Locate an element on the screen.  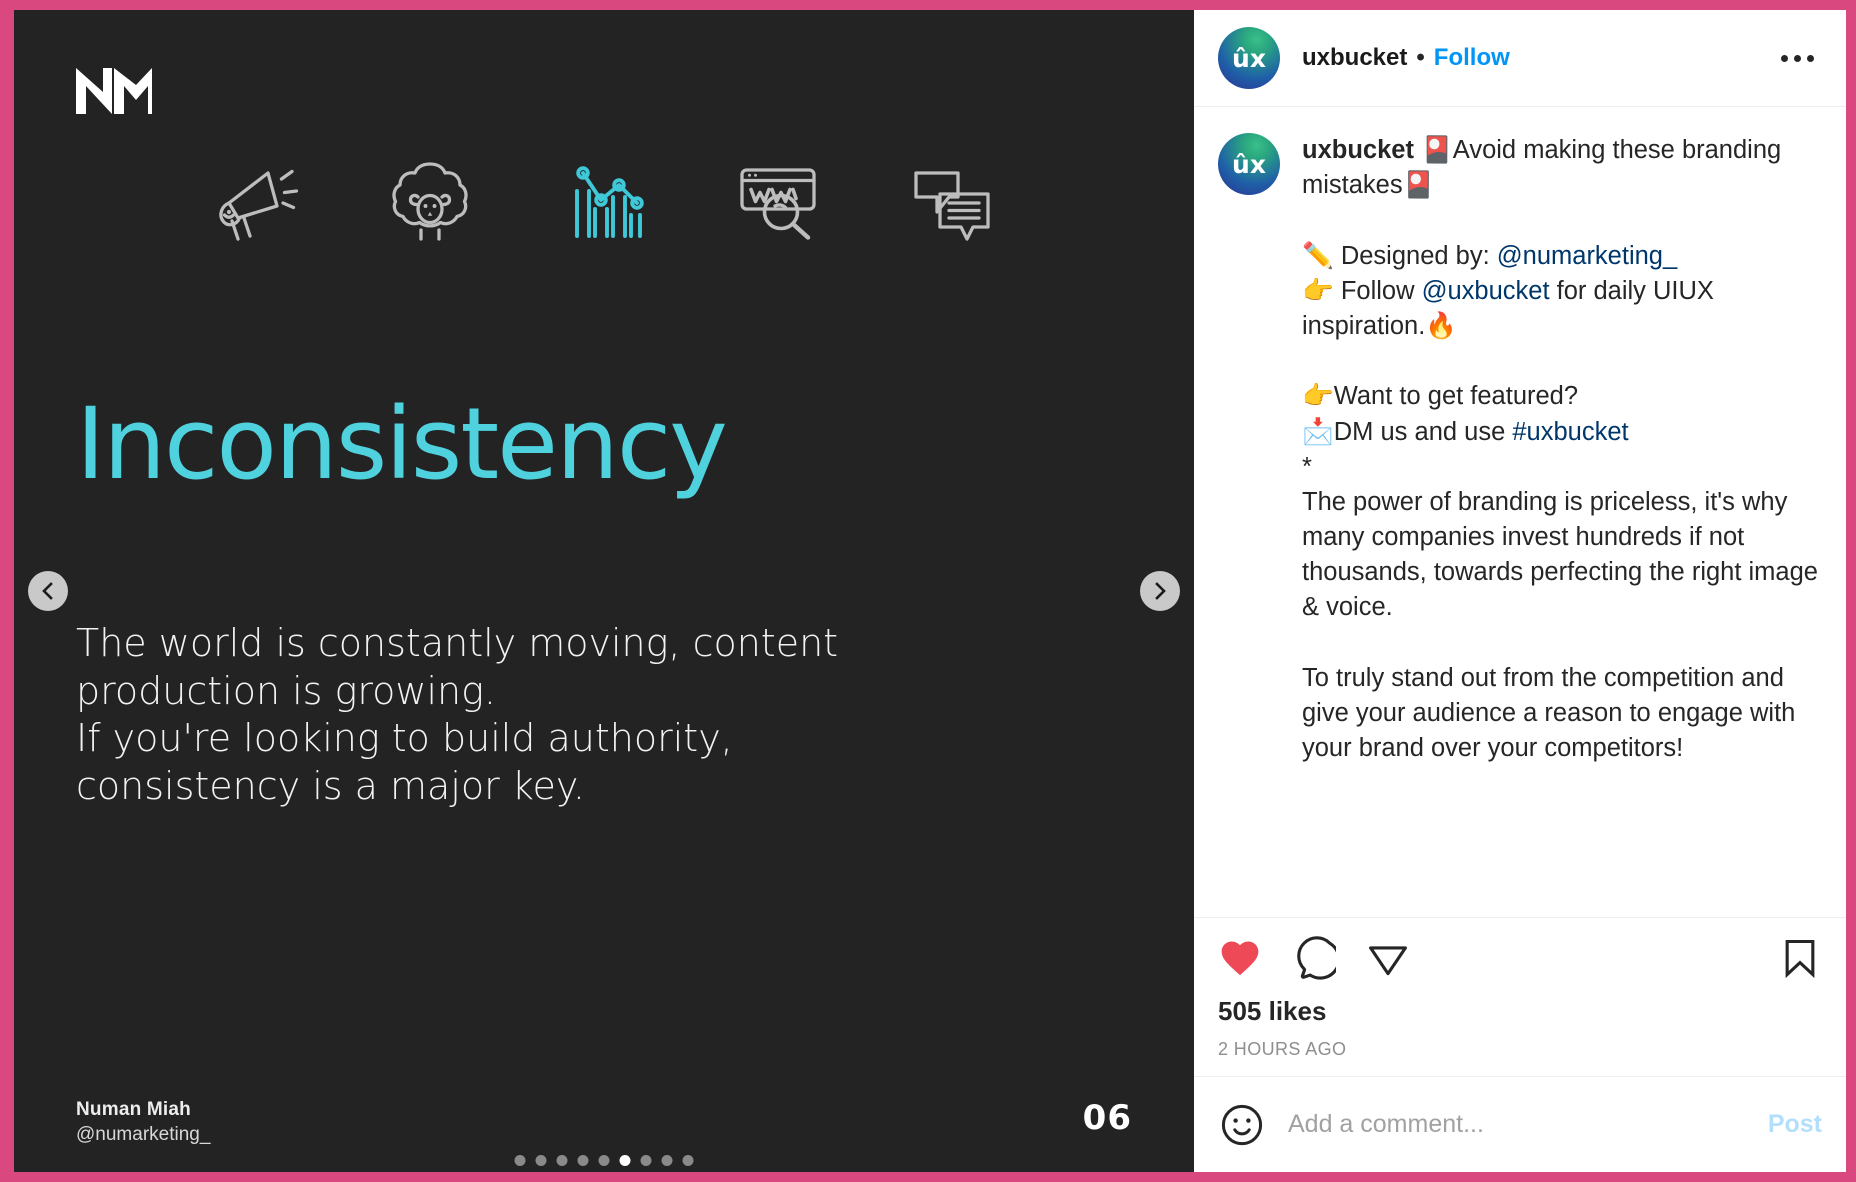
slide-number-badge: 06 is located at coordinates (1107, 1118).